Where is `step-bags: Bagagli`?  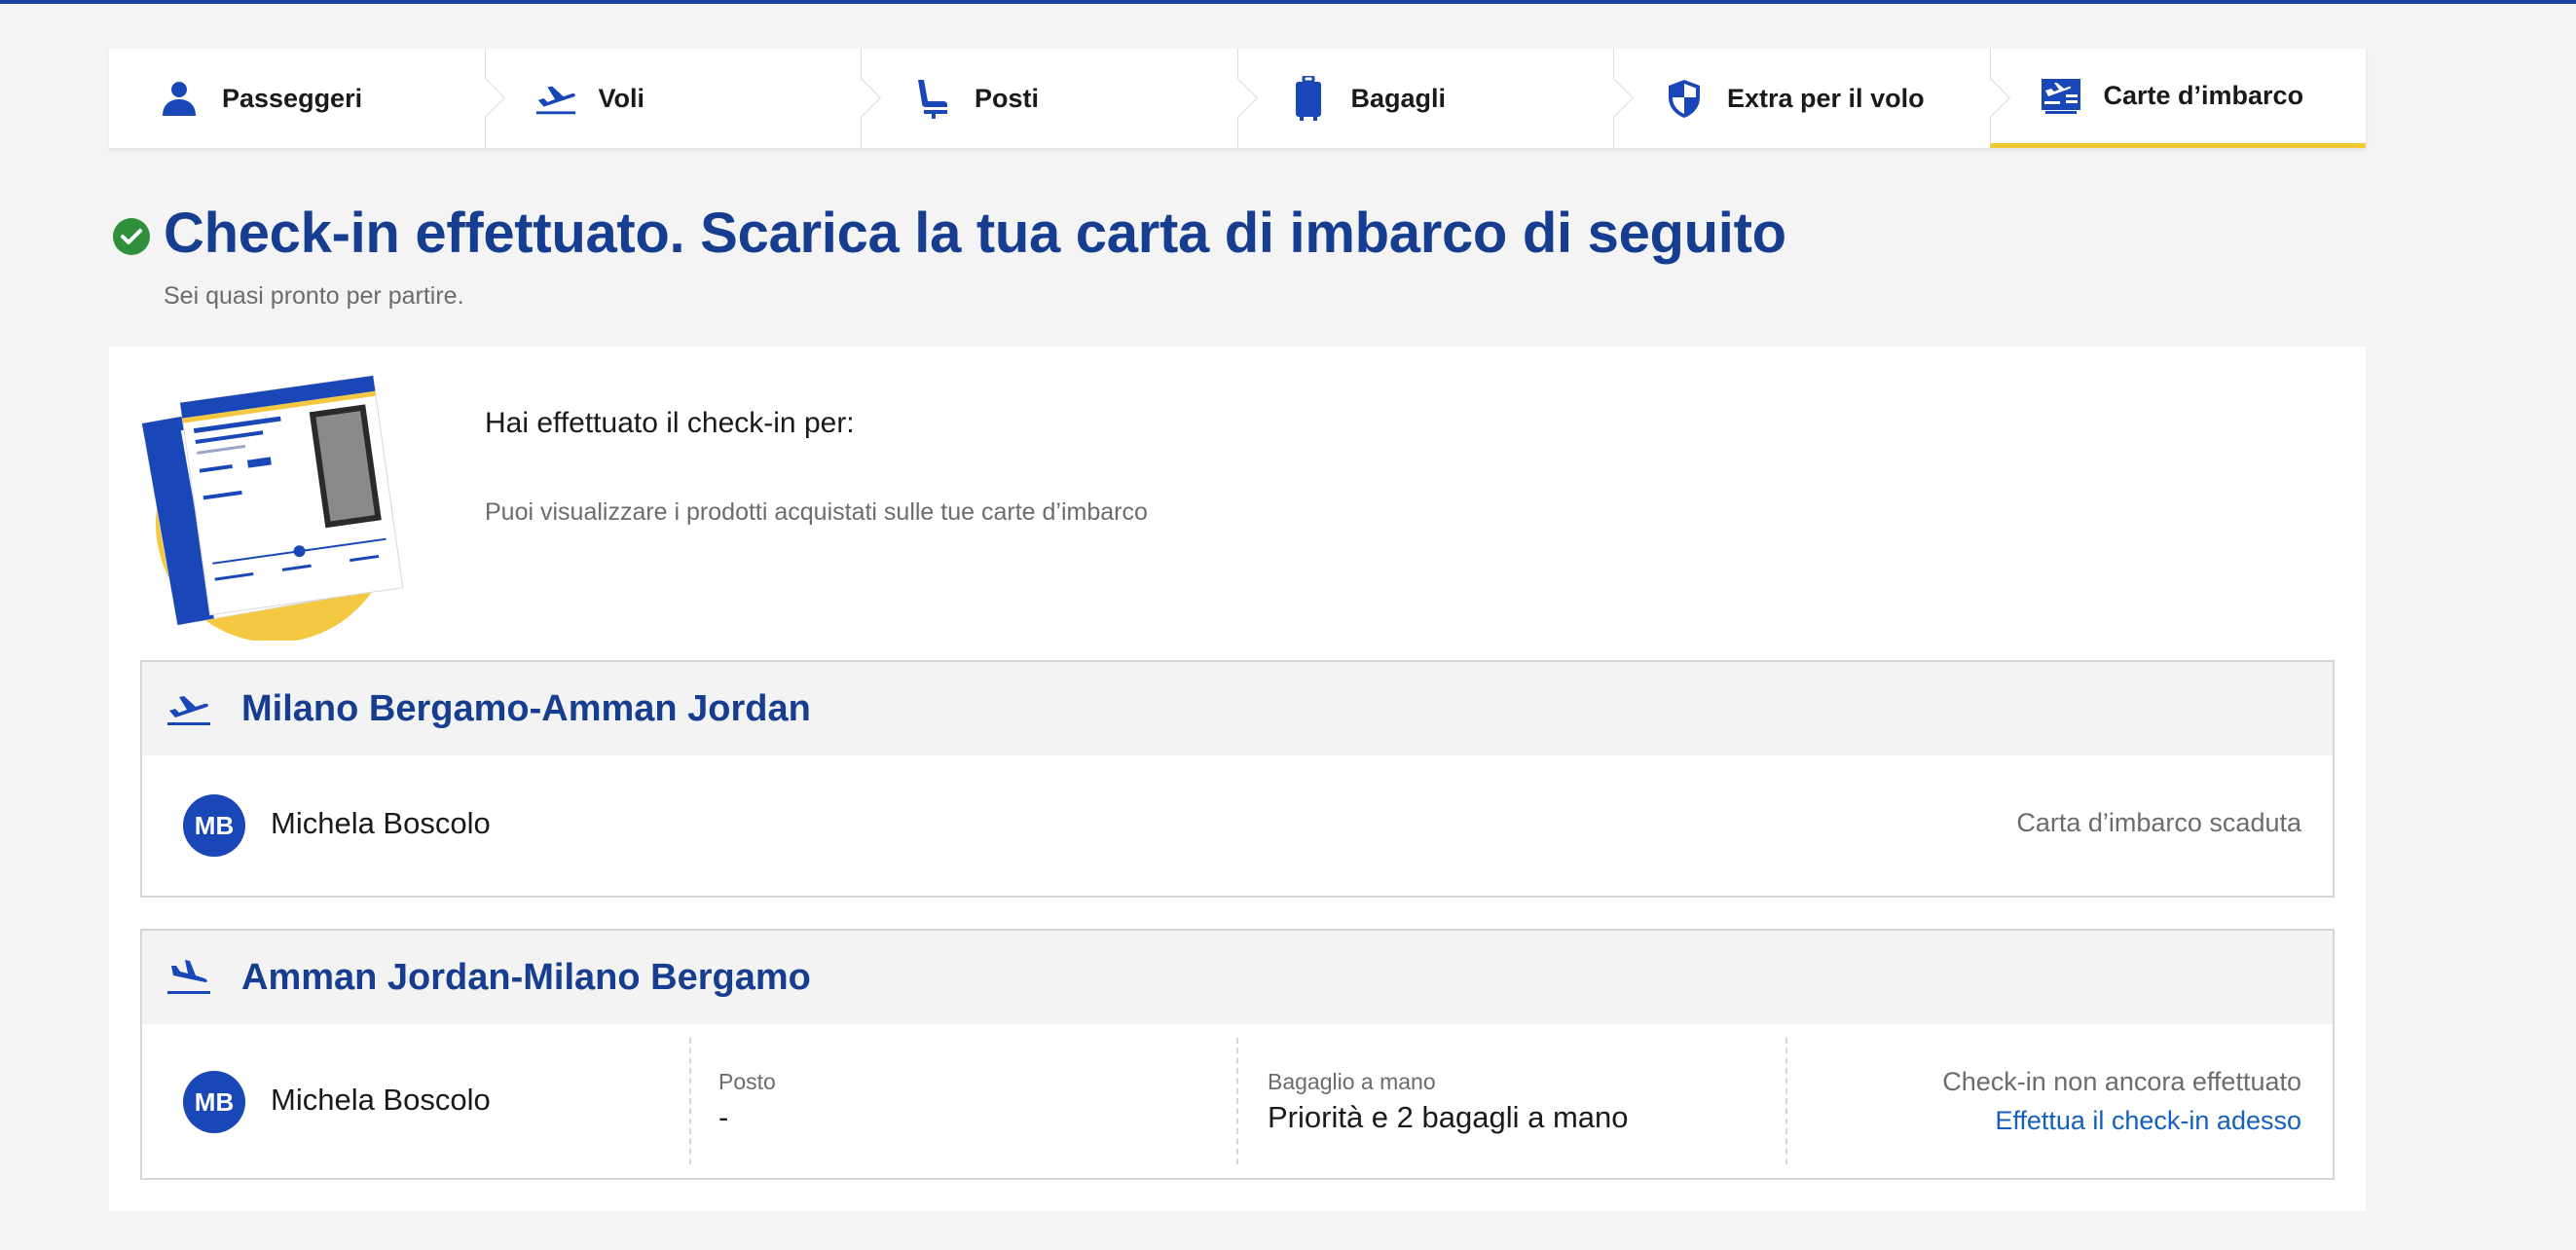 step-bags: Bagagli is located at coordinates (1435, 98).